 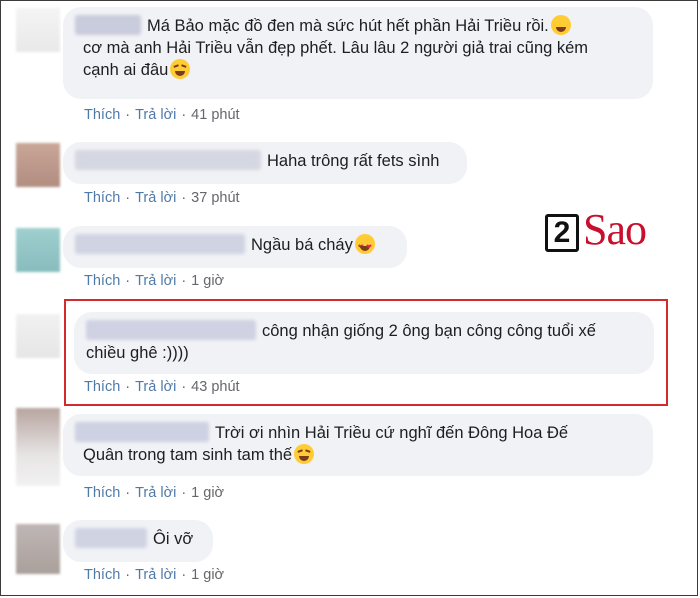 What do you see at coordinates (215, 198) in the screenshot?
I see `comment-timestamp: 37 phút` at bounding box center [215, 198].